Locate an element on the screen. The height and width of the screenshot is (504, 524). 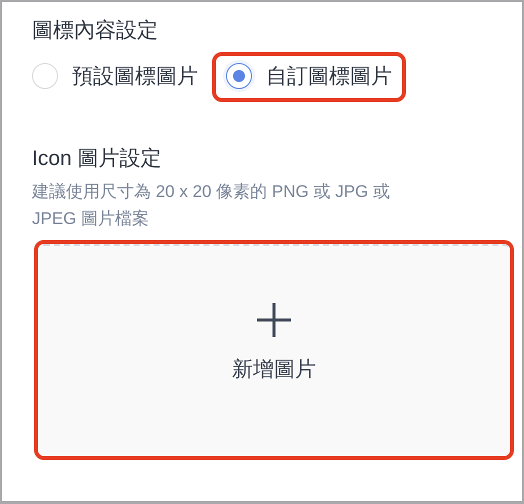
radio-button is located at coordinates (239, 76).